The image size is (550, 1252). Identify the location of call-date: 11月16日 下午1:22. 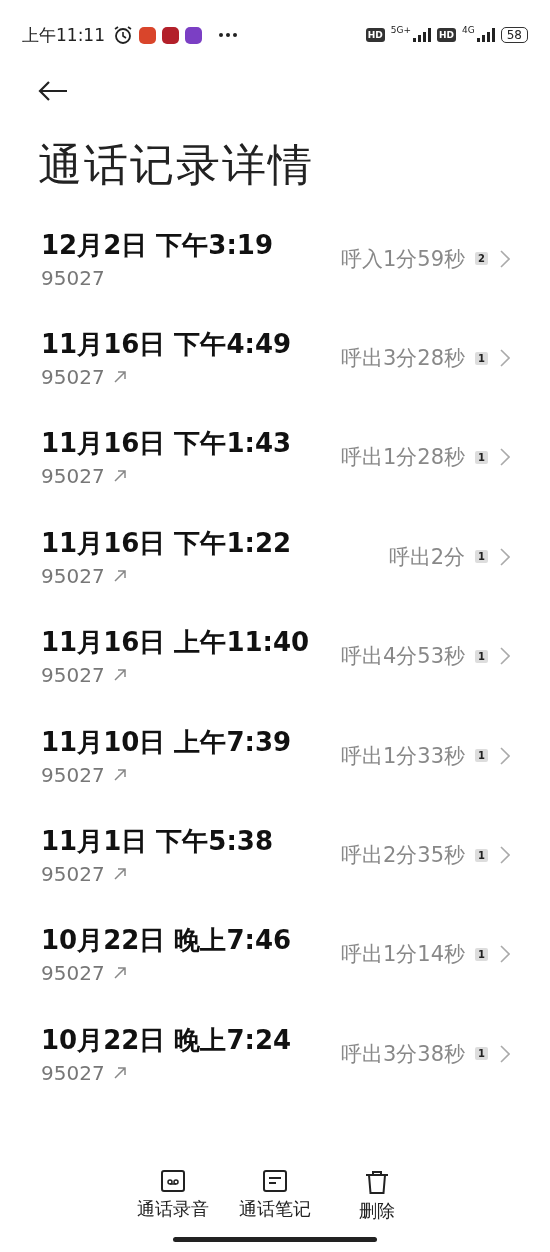
(167, 543).